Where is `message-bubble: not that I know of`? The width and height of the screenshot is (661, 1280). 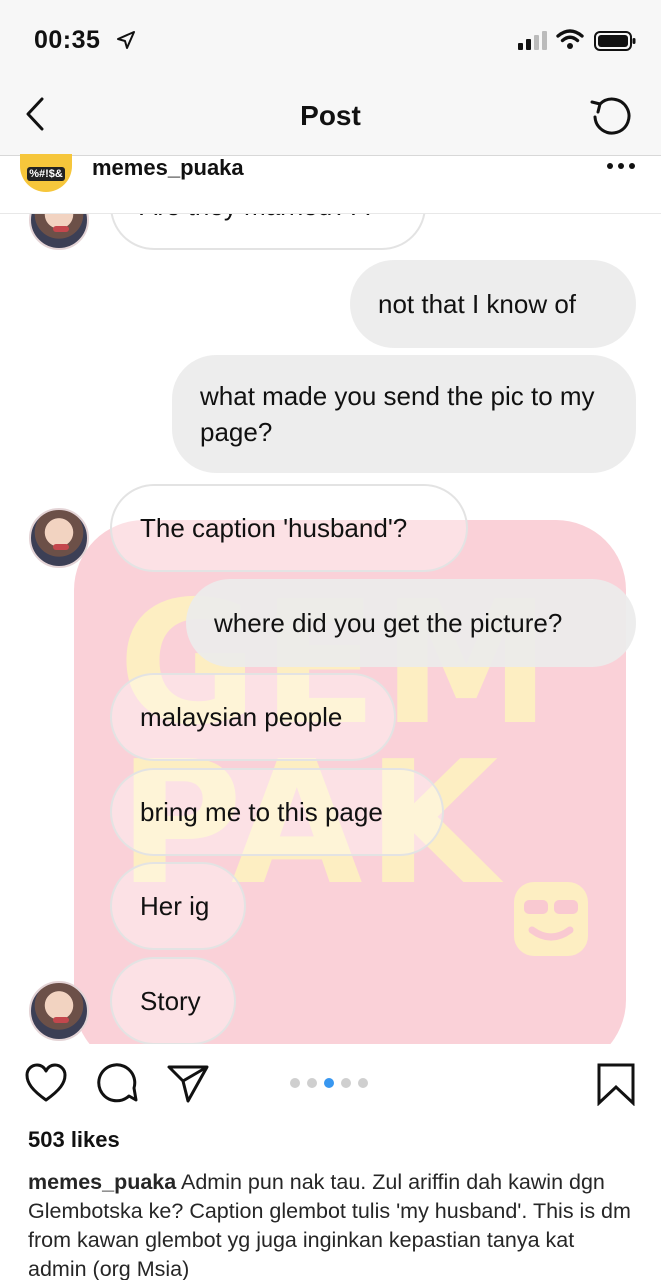 message-bubble: not that I know of is located at coordinates (493, 304).